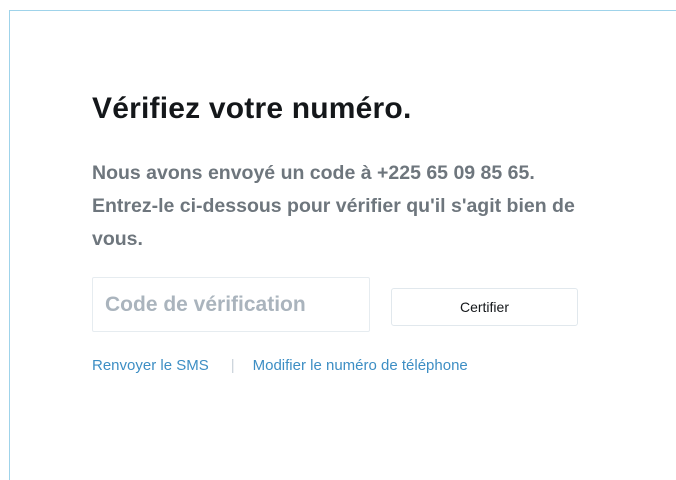 This screenshot has width=676, height=480. What do you see at coordinates (360, 365) in the screenshot?
I see `change-phone-number-link: Modifier le numéro de téléphone` at bounding box center [360, 365].